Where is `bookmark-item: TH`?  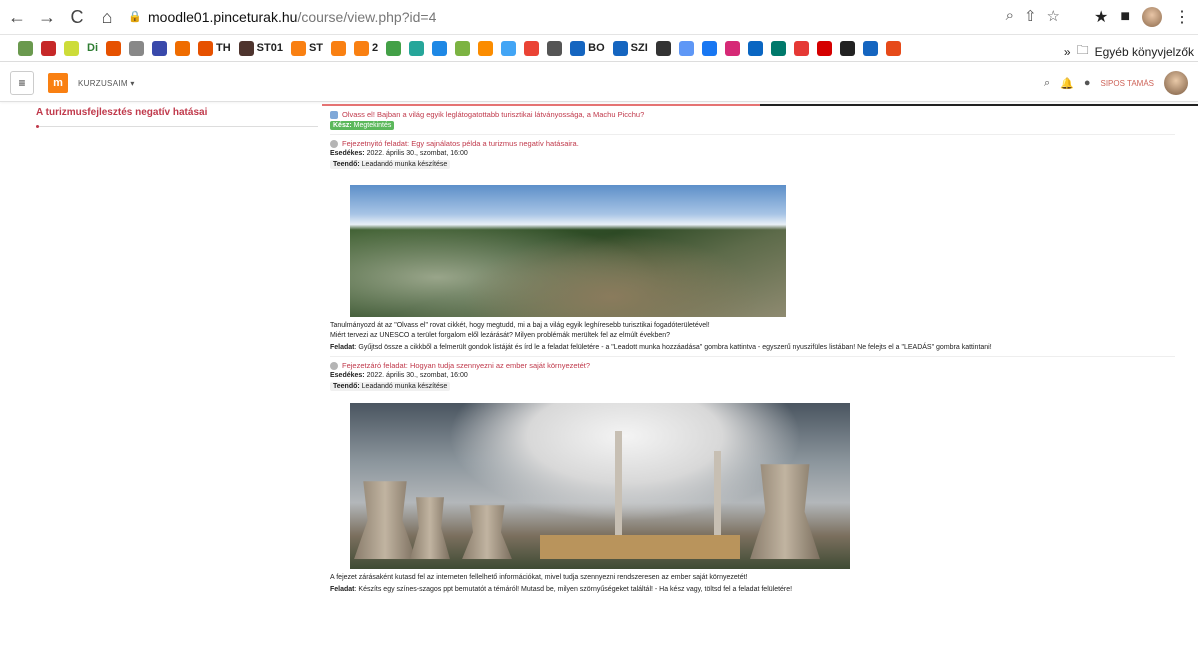 bookmark-item: TH is located at coordinates (214, 48).